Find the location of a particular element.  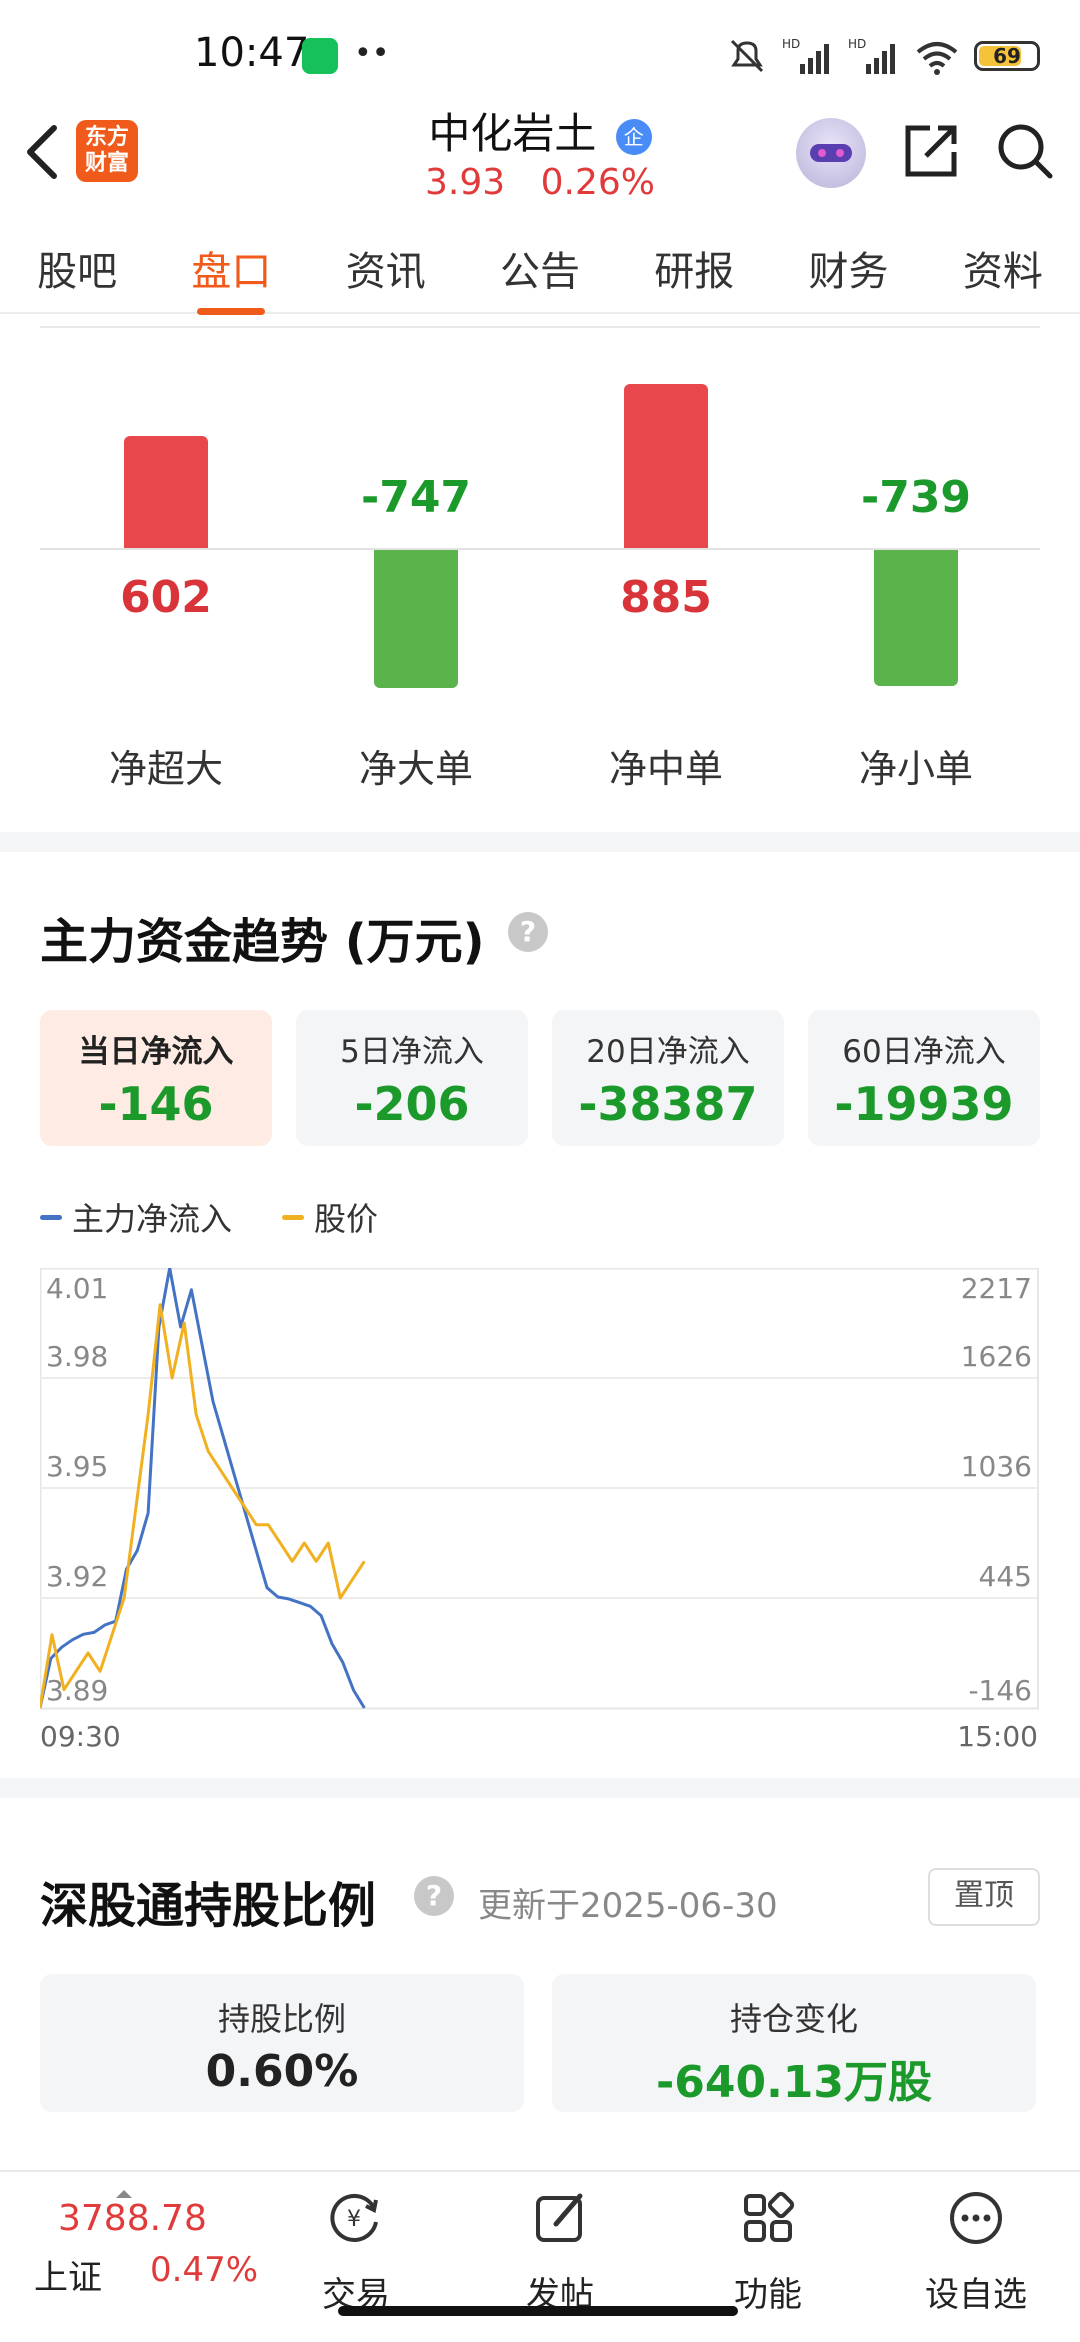

index-name: 上证 is located at coordinates (68, 2278).